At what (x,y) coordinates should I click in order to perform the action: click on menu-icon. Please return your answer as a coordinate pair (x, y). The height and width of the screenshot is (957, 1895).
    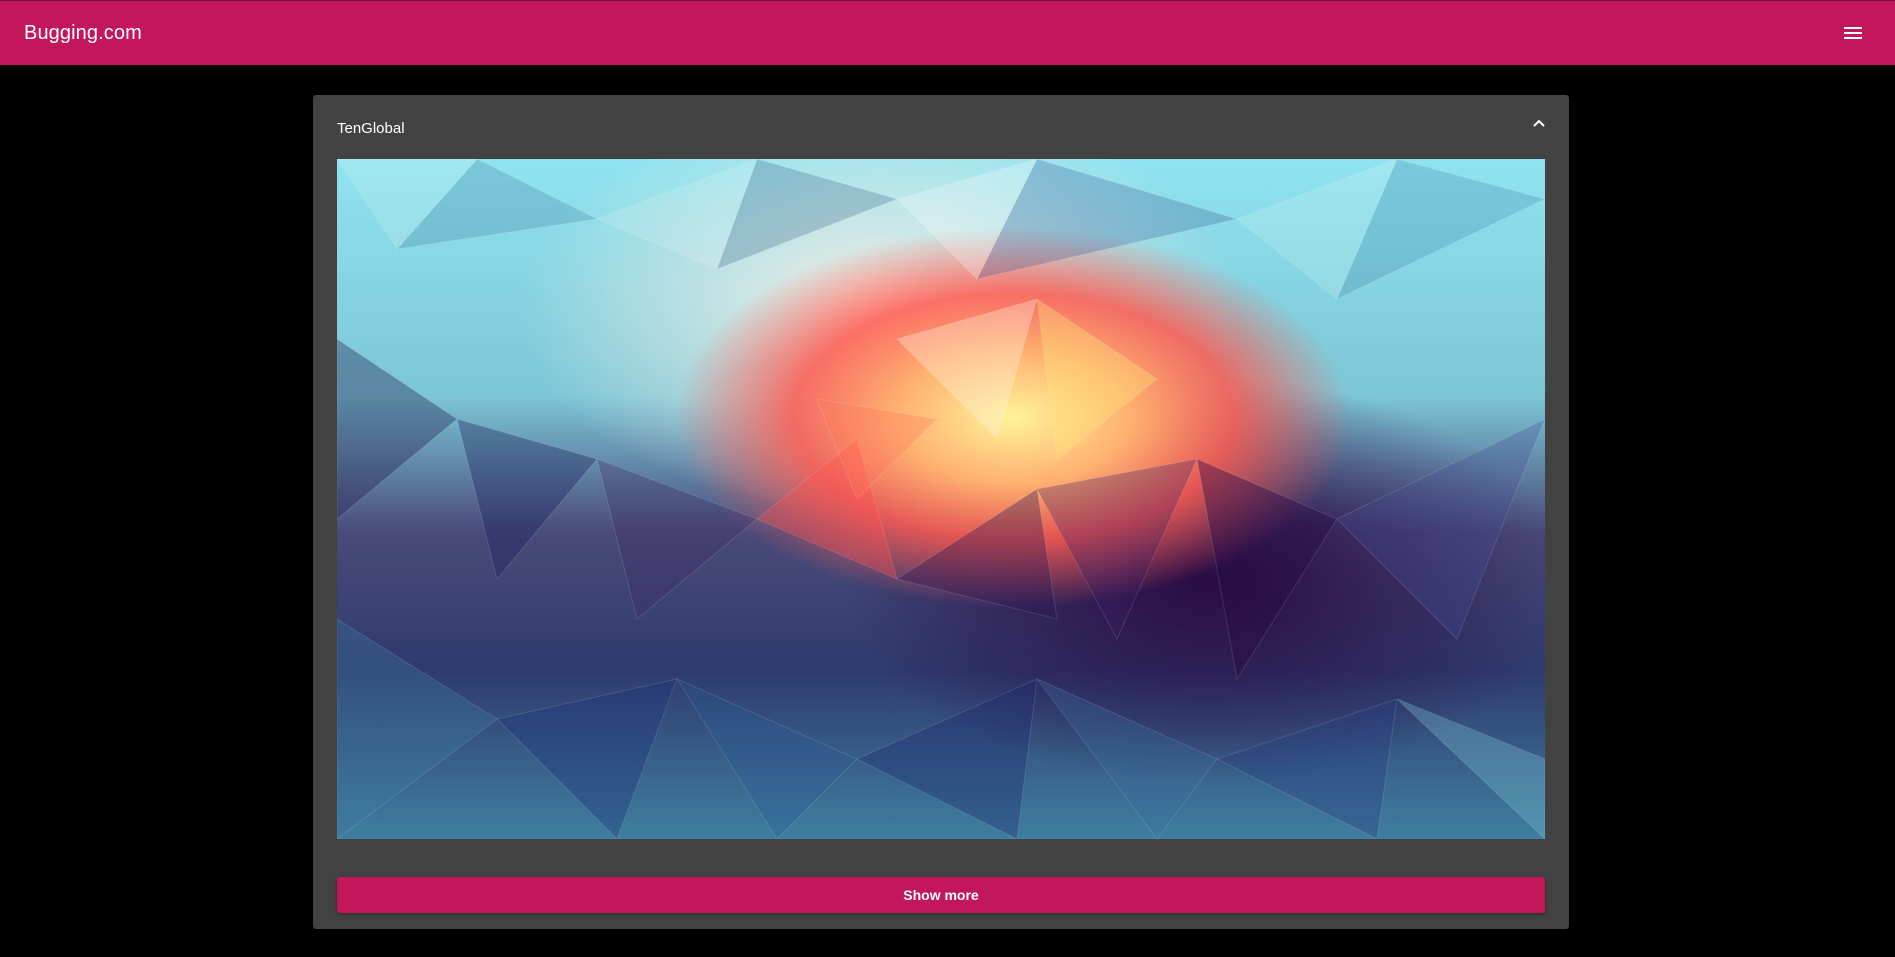
    Looking at the image, I should click on (1853, 33).